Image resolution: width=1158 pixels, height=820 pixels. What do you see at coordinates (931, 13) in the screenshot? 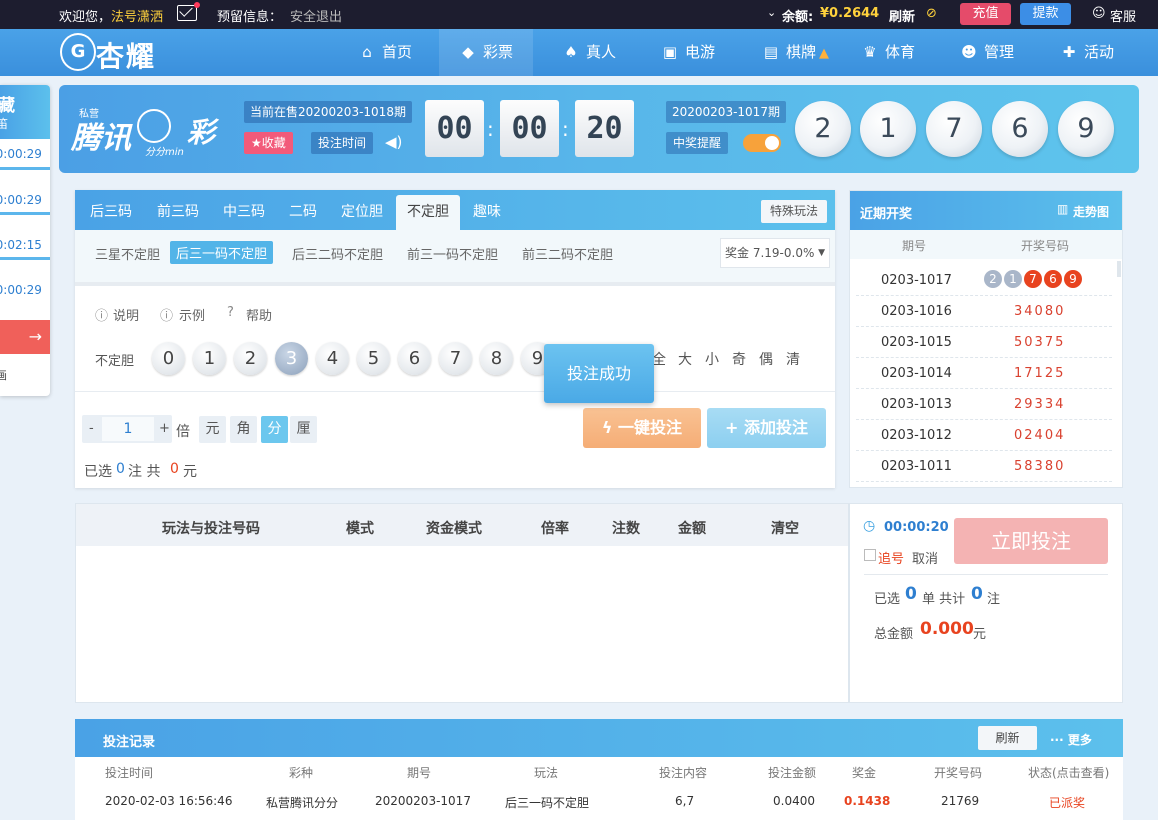
I see `eye-slash-icon: ⊘` at bounding box center [931, 13].